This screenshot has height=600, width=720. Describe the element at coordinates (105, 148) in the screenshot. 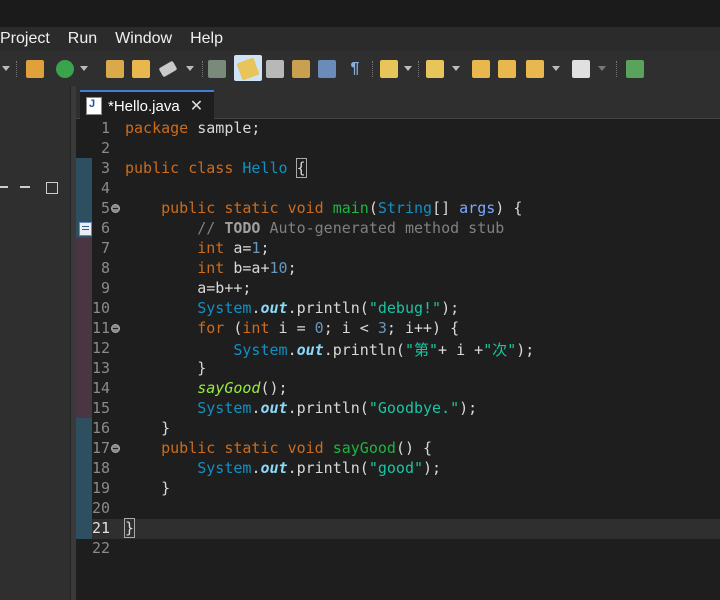

I see `line-number: 2` at that location.